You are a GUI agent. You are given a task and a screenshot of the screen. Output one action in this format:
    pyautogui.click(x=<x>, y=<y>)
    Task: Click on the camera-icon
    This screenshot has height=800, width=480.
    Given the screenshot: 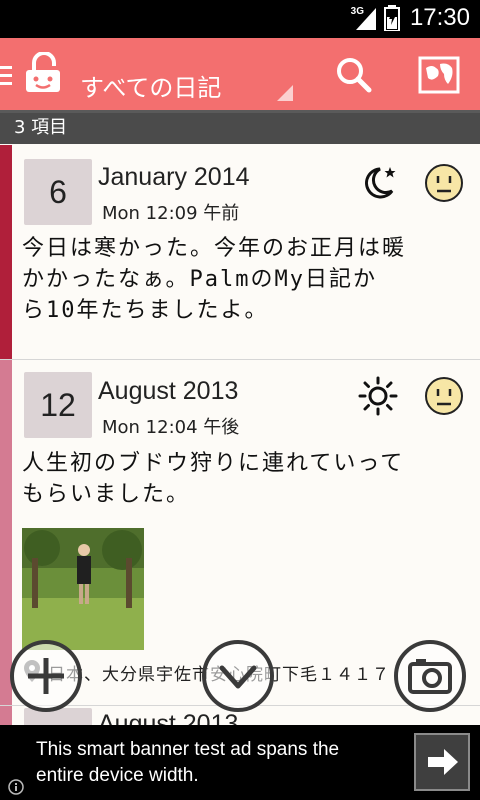 What is the action you would take?
    pyautogui.click(x=430, y=676)
    